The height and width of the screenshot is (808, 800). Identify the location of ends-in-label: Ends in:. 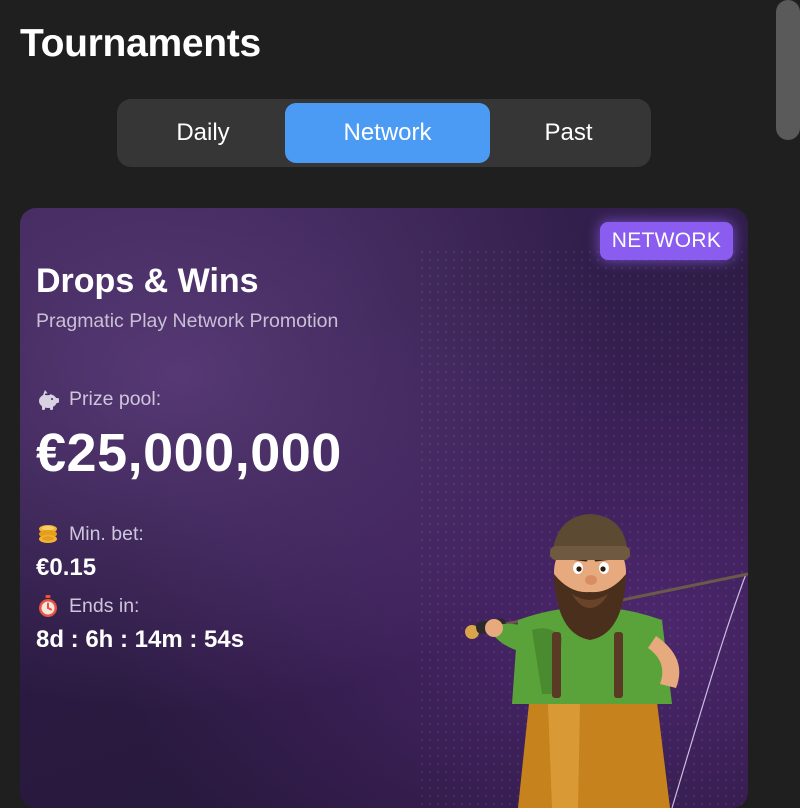
(104, 605).